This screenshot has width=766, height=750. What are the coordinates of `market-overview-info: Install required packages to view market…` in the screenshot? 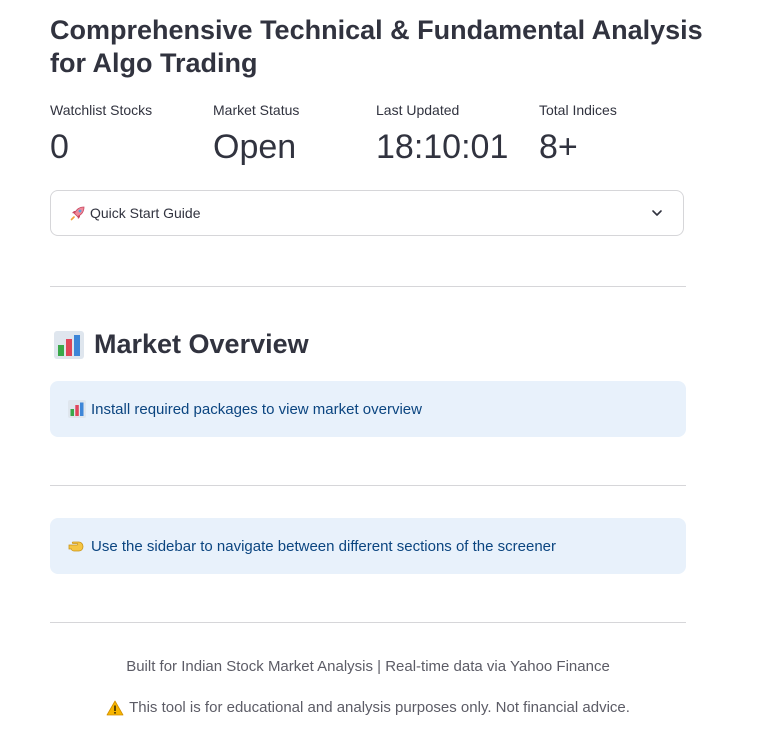 It's located at (368, 409).